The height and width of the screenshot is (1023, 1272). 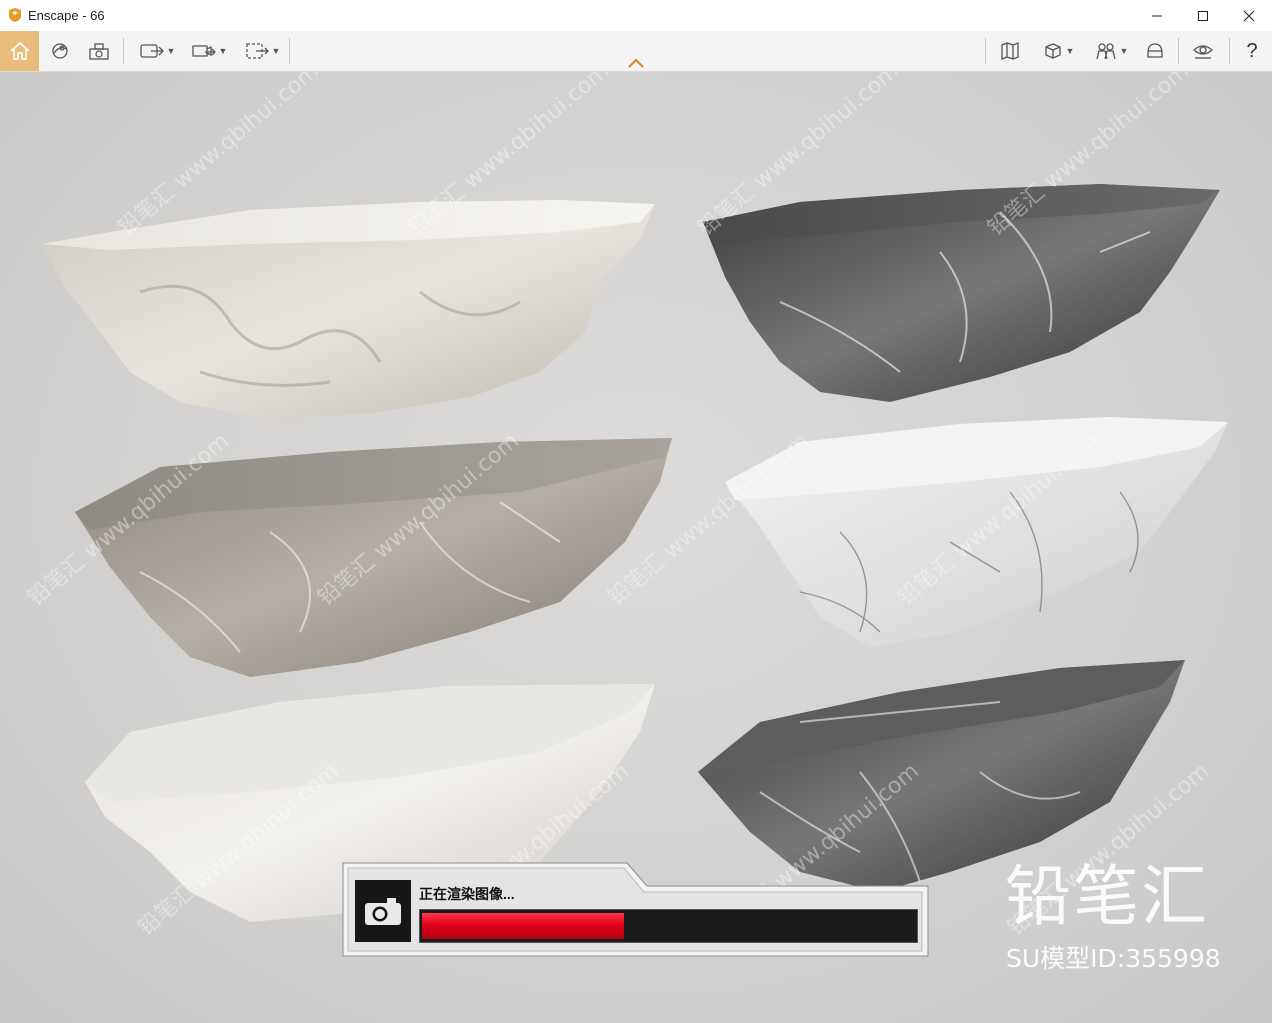 I want to click on export-image-icon, so click(x=151, y=51).